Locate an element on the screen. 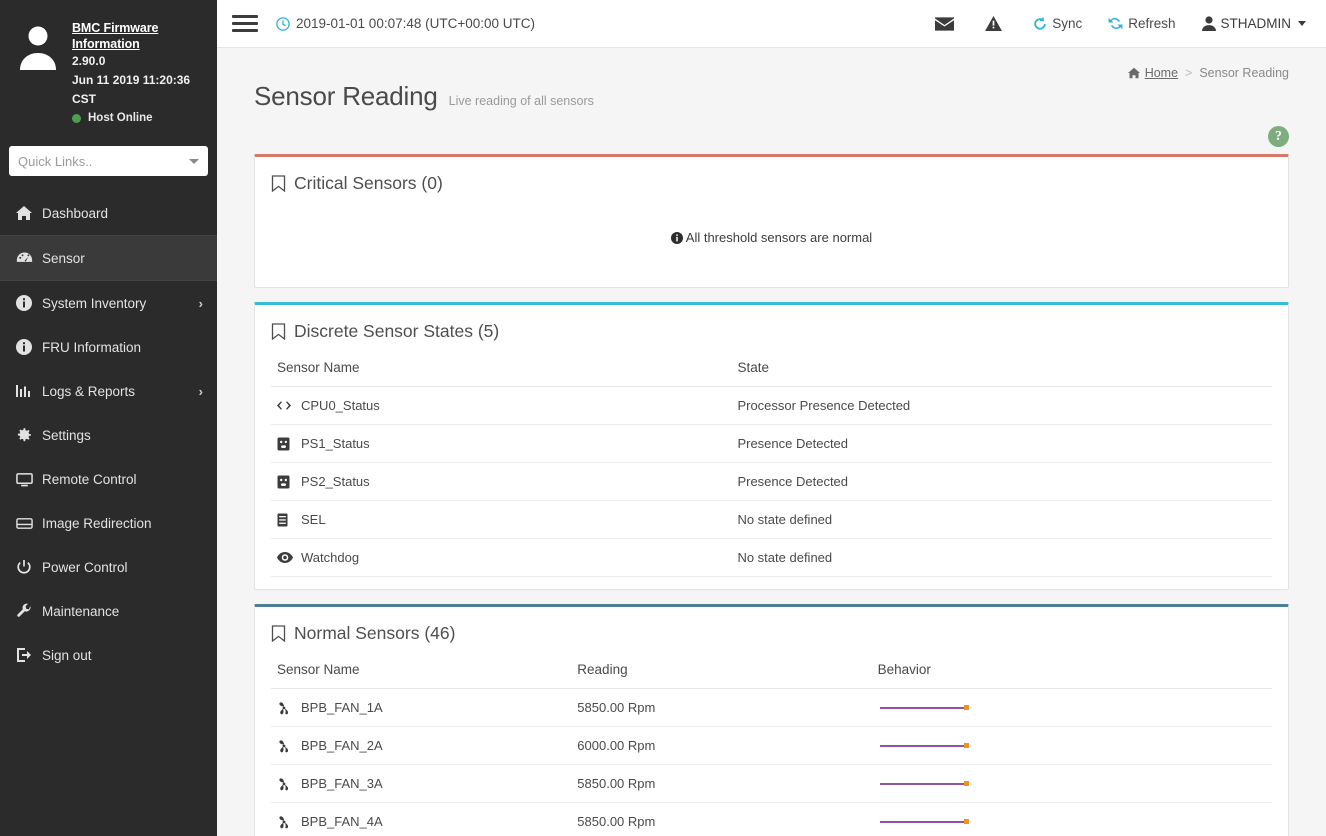 This screenshot has width=1326, height=836. refresh-button: Refresh is located at coordinates (1142, 23).